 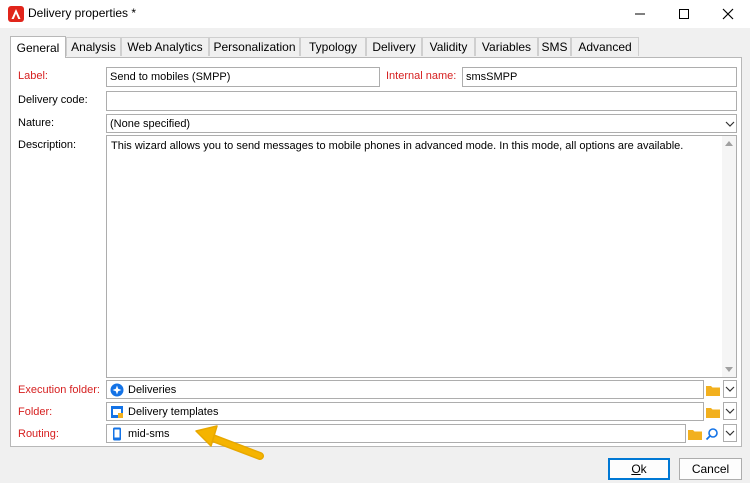 I want to click on execution-folder-dropdown-button, so click(x=730, y=389).